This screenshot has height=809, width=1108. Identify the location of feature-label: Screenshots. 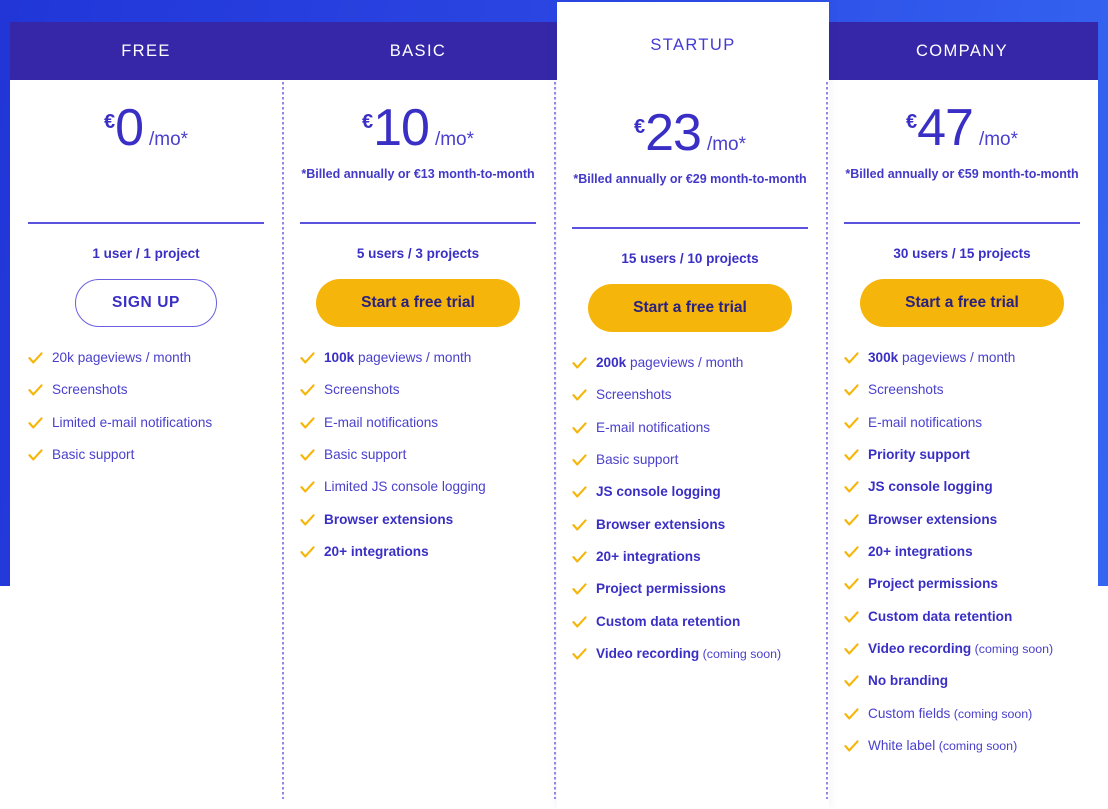
(362, 390).